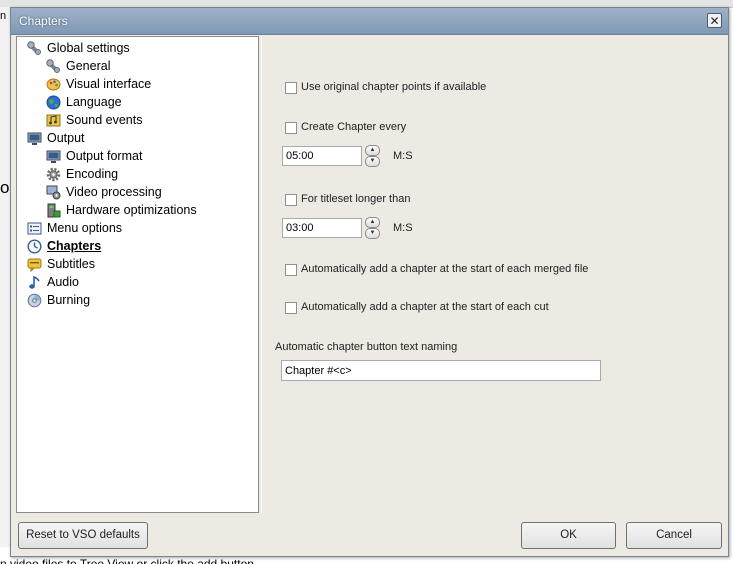 The image size is (733, 564). What do you see at coordinates (43, 21) in the screenshot?
I see `dialog-title: Chapters` at bounding box center [43, 21].